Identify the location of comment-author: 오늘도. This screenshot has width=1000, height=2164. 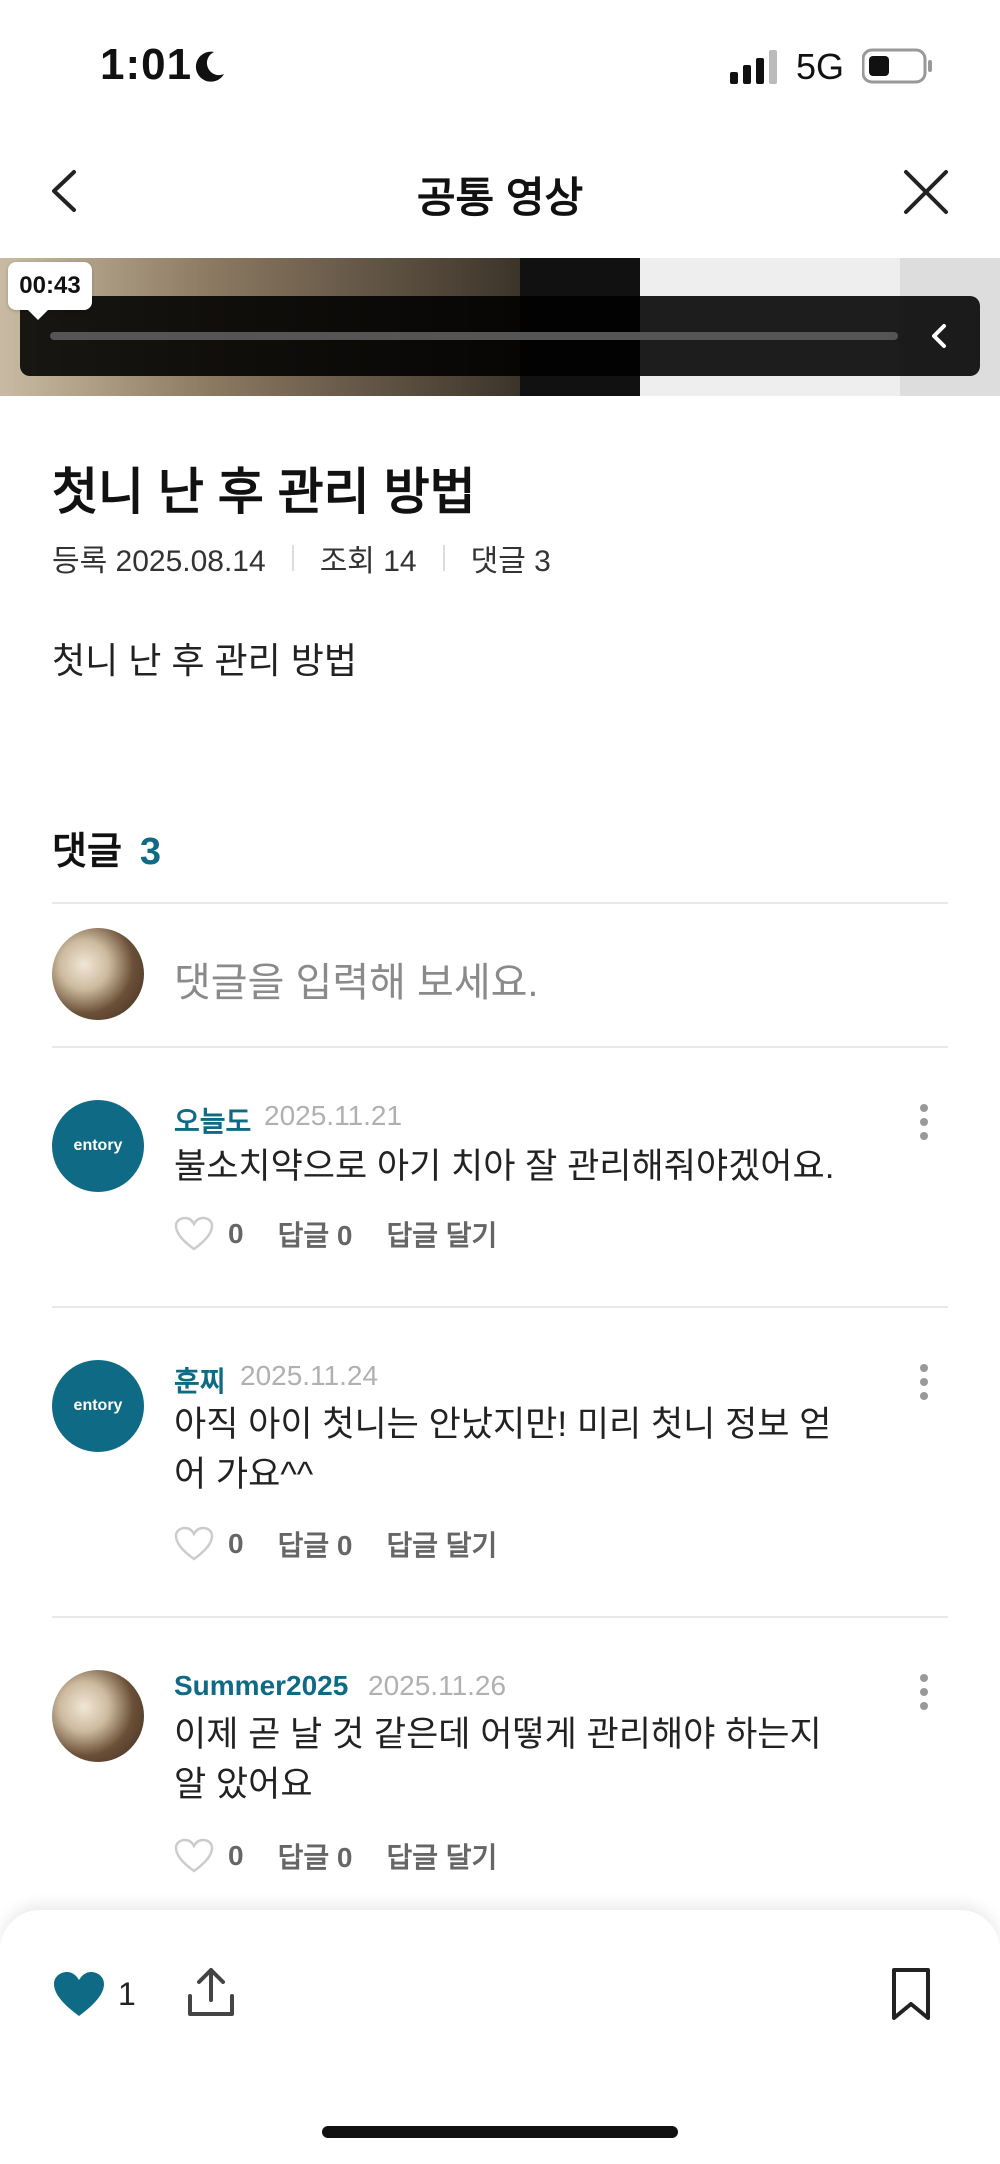
(212, 1120).